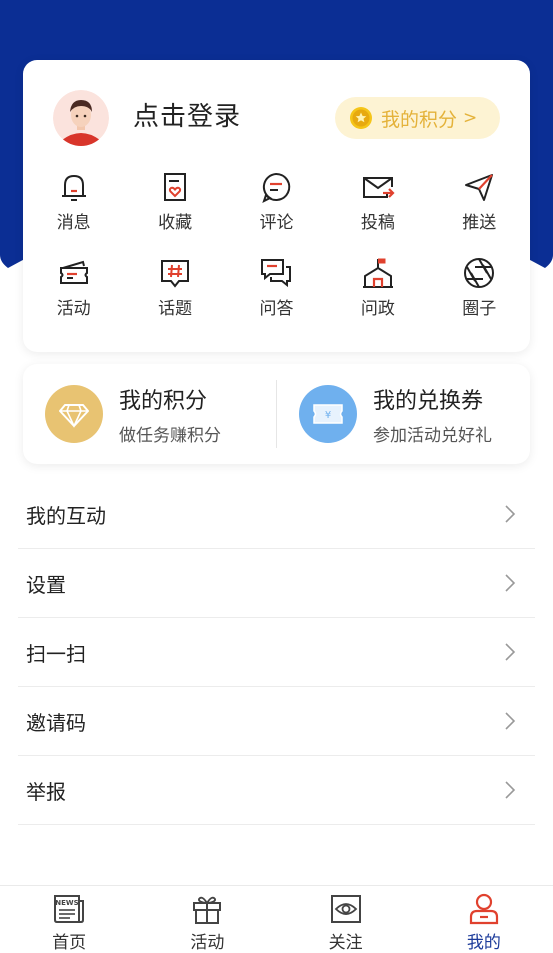 The width and height of the screenshot is (553, 953). I want to click on menu-item-scan: 扫一扫, so click(276, 652).